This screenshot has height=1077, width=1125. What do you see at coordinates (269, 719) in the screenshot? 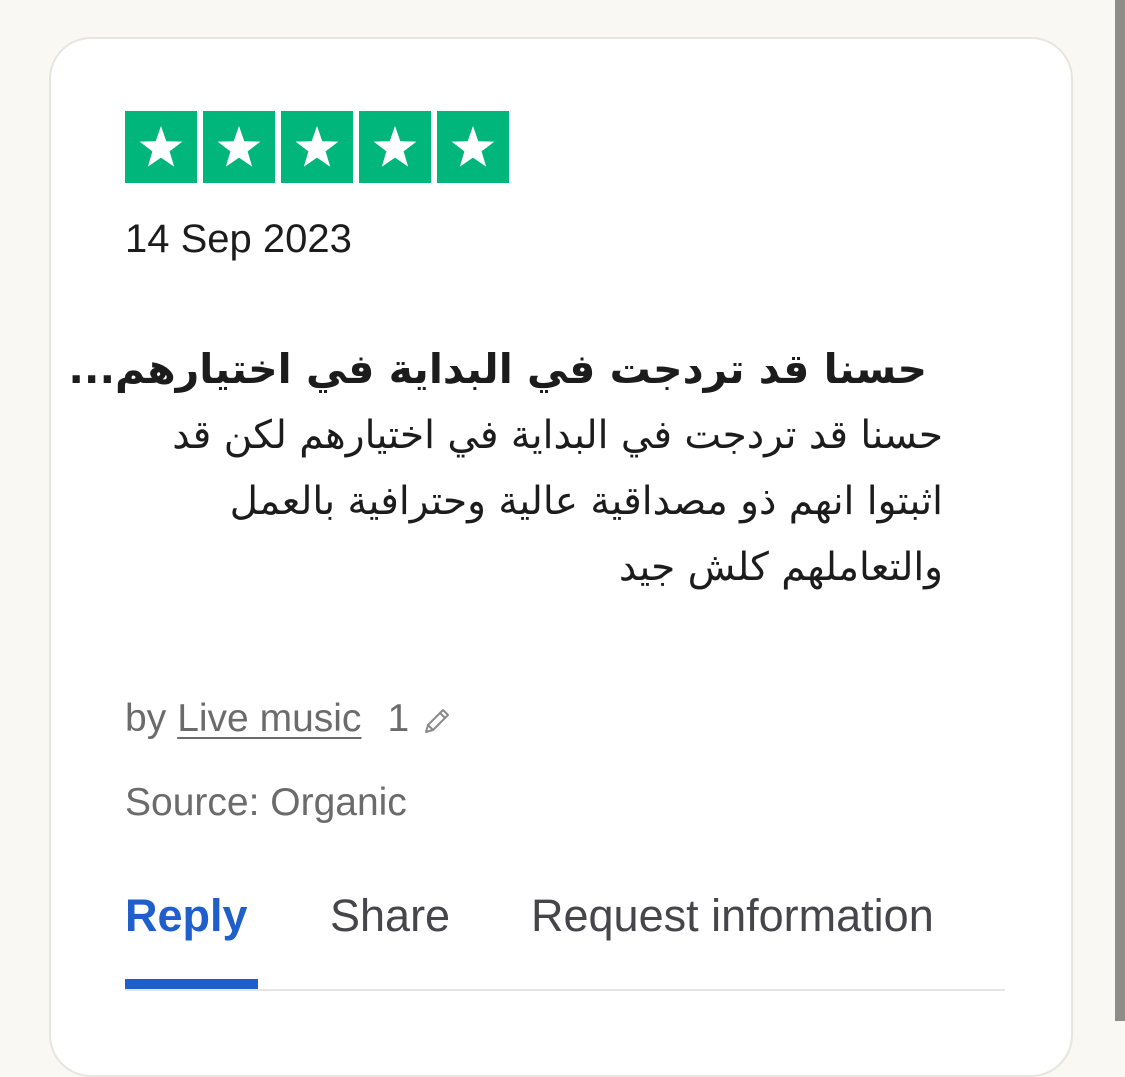
I see `author-link: Live music` at bounding box center [269, 719].